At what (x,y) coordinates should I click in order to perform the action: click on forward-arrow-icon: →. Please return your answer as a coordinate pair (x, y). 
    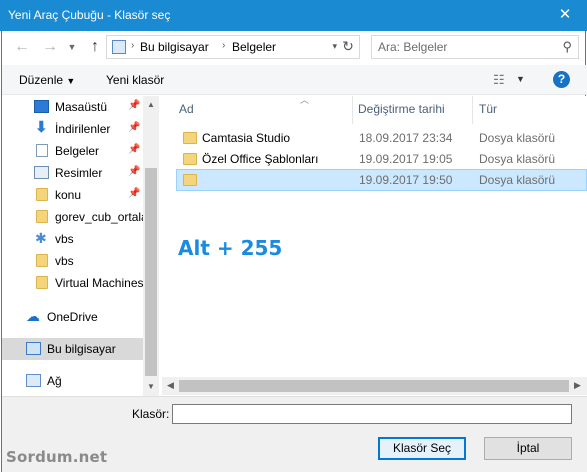
    Looking at the image, I should click on (50, 47).